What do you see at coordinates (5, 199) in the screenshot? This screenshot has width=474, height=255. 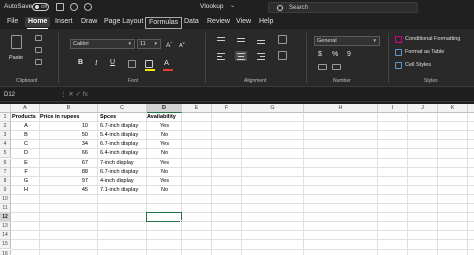 I see `row-header-10: 10` at bounding box center [5, 199].